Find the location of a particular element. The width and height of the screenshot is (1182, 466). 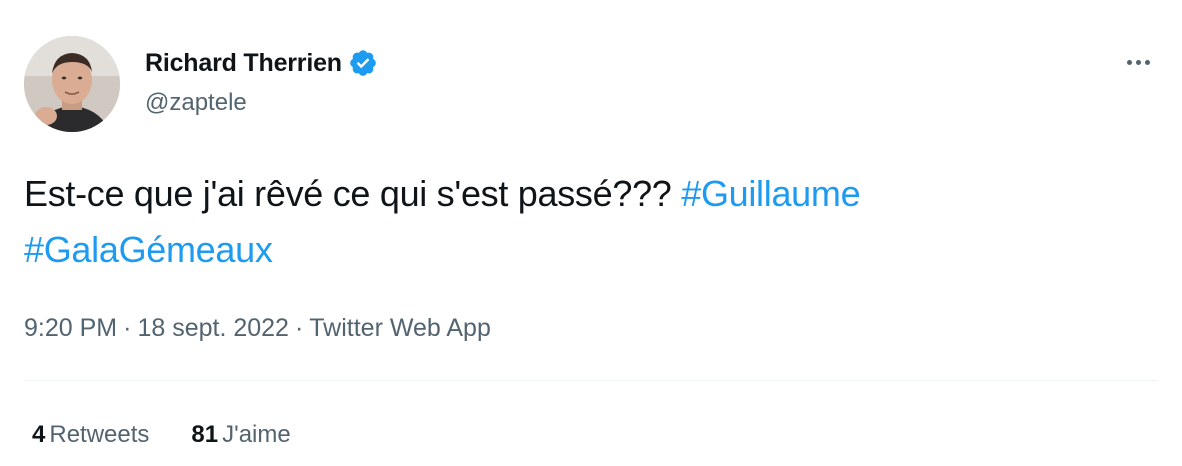

likes-count: 81 is located at coordinates (205, 434).